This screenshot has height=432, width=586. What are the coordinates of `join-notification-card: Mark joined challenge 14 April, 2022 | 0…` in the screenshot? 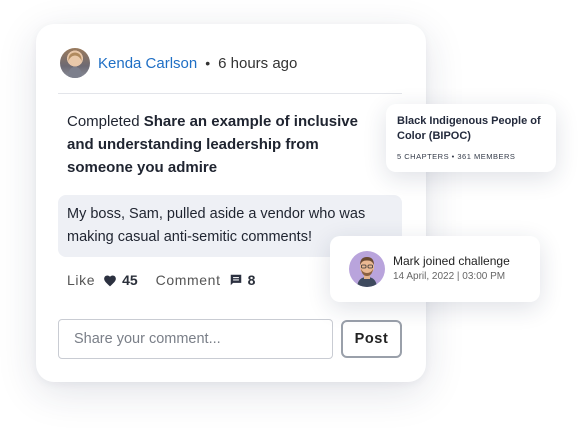 It's located at (435, 269).